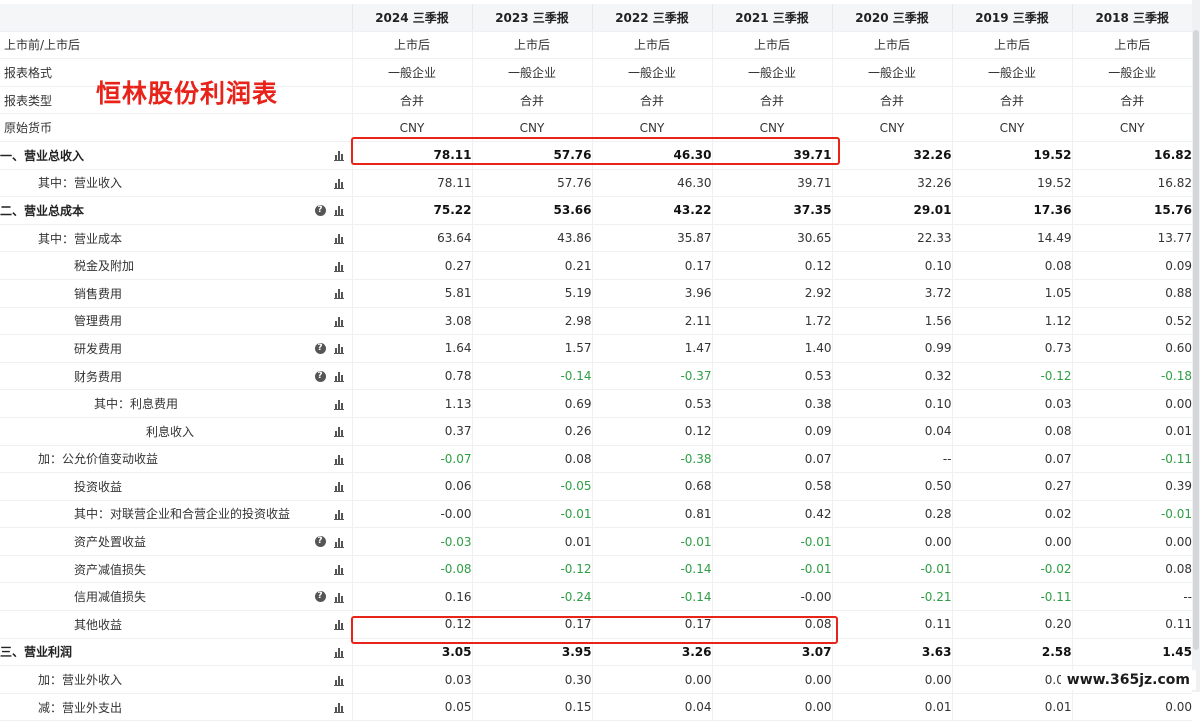  Describe the element at coordinates (651, 403) in the screenshot. I see `value-cell-2022: 0.53` at that location.